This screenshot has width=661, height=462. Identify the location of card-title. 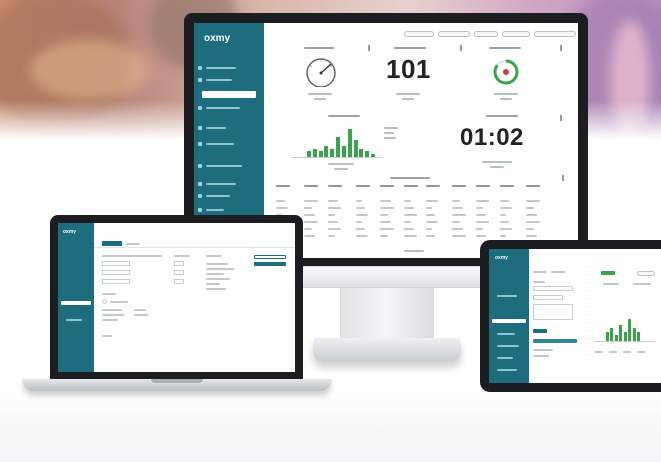
(611, 284).